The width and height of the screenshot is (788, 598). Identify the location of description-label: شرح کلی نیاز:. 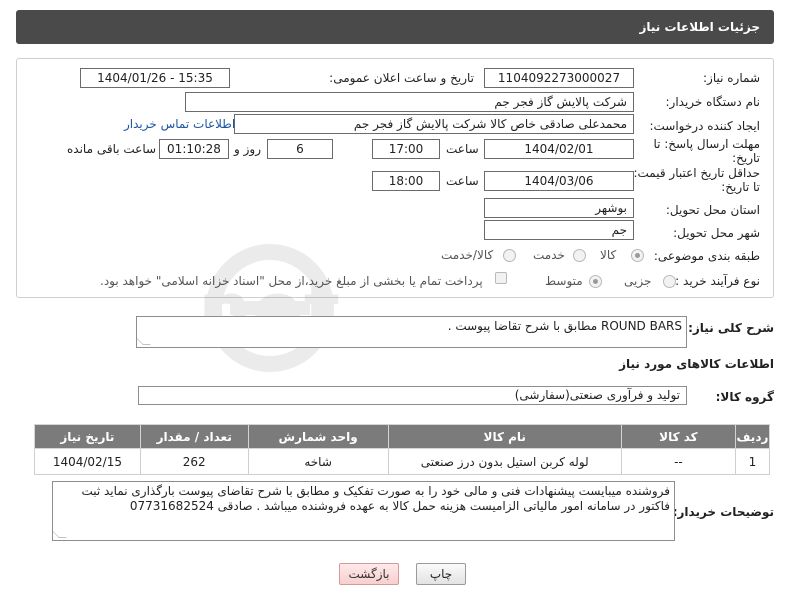
(731, 328).